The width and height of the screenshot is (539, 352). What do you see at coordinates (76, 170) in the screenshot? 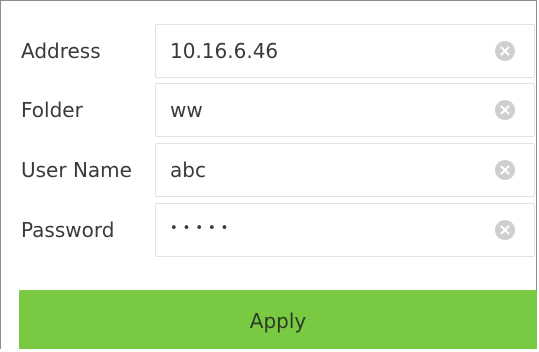
I see `username-label: User Name` at bounding box center [76, 170].